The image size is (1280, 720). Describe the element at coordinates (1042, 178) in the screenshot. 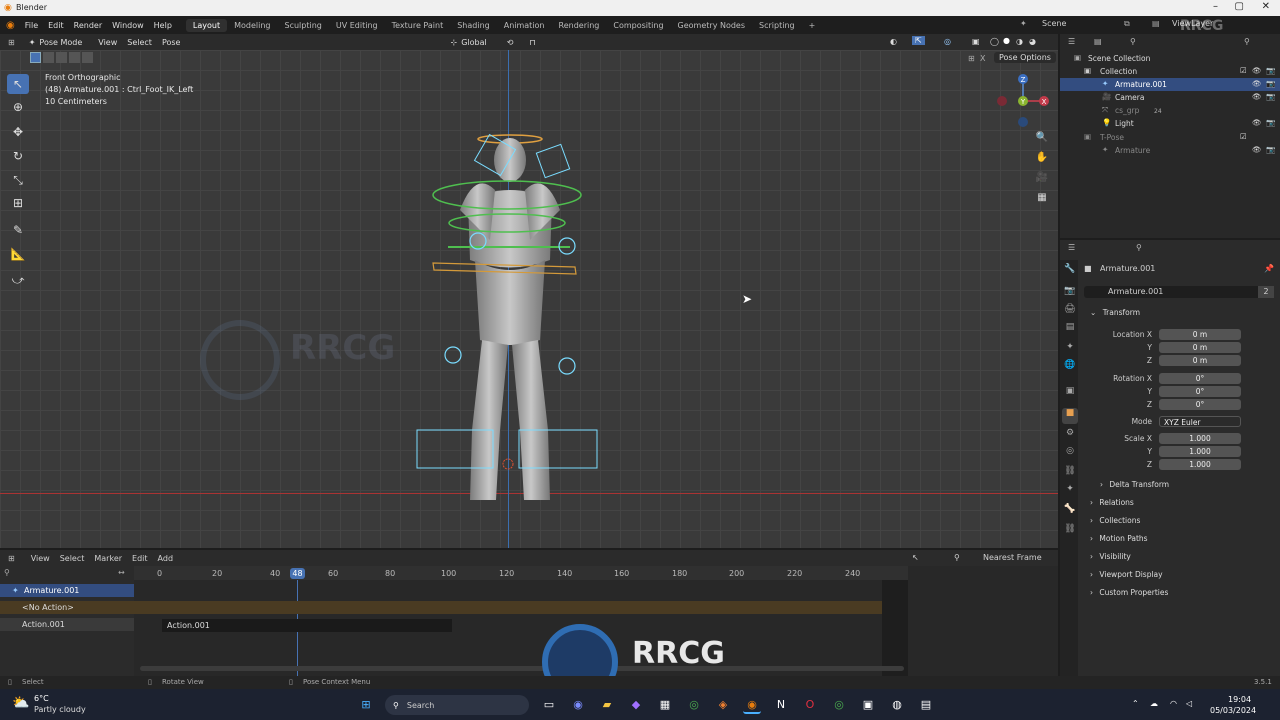

I see `camera-view-icon: 🎥` at that location.